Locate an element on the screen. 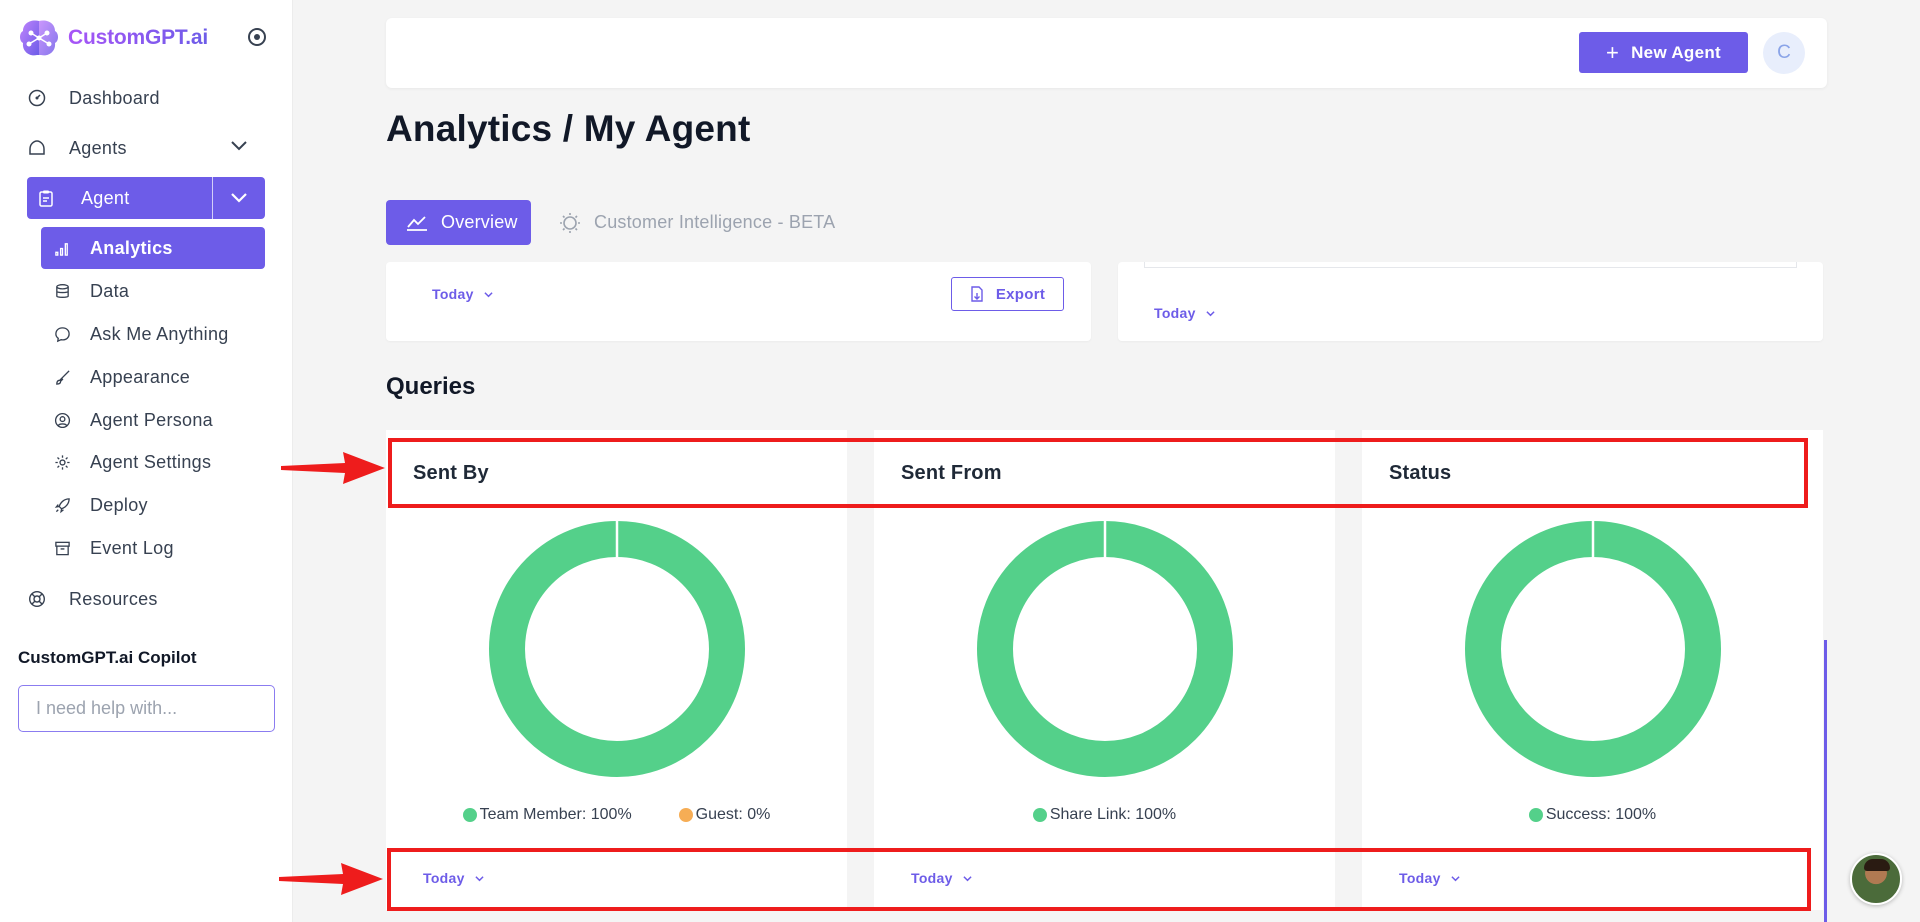 This screenshot has height=922, width=1920. chart-legend: Success: 100% is located at coordinates (1592, 815).